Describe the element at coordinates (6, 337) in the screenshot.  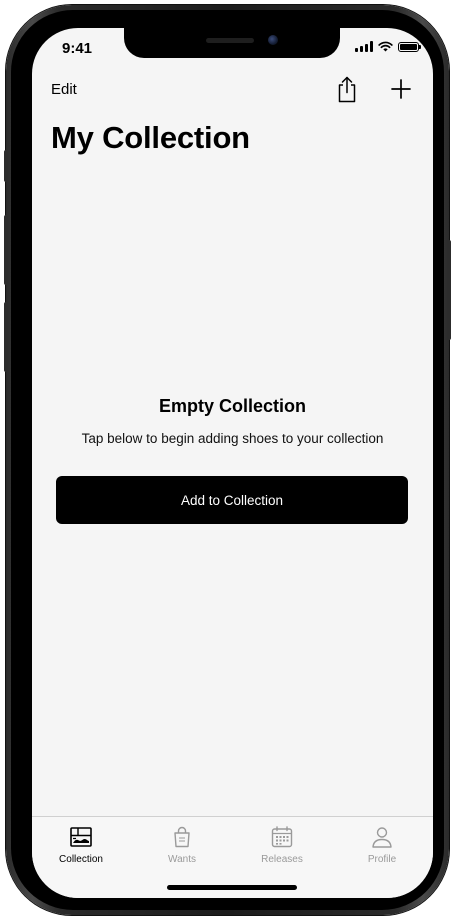
I see `side-button-volume-down` at that location.